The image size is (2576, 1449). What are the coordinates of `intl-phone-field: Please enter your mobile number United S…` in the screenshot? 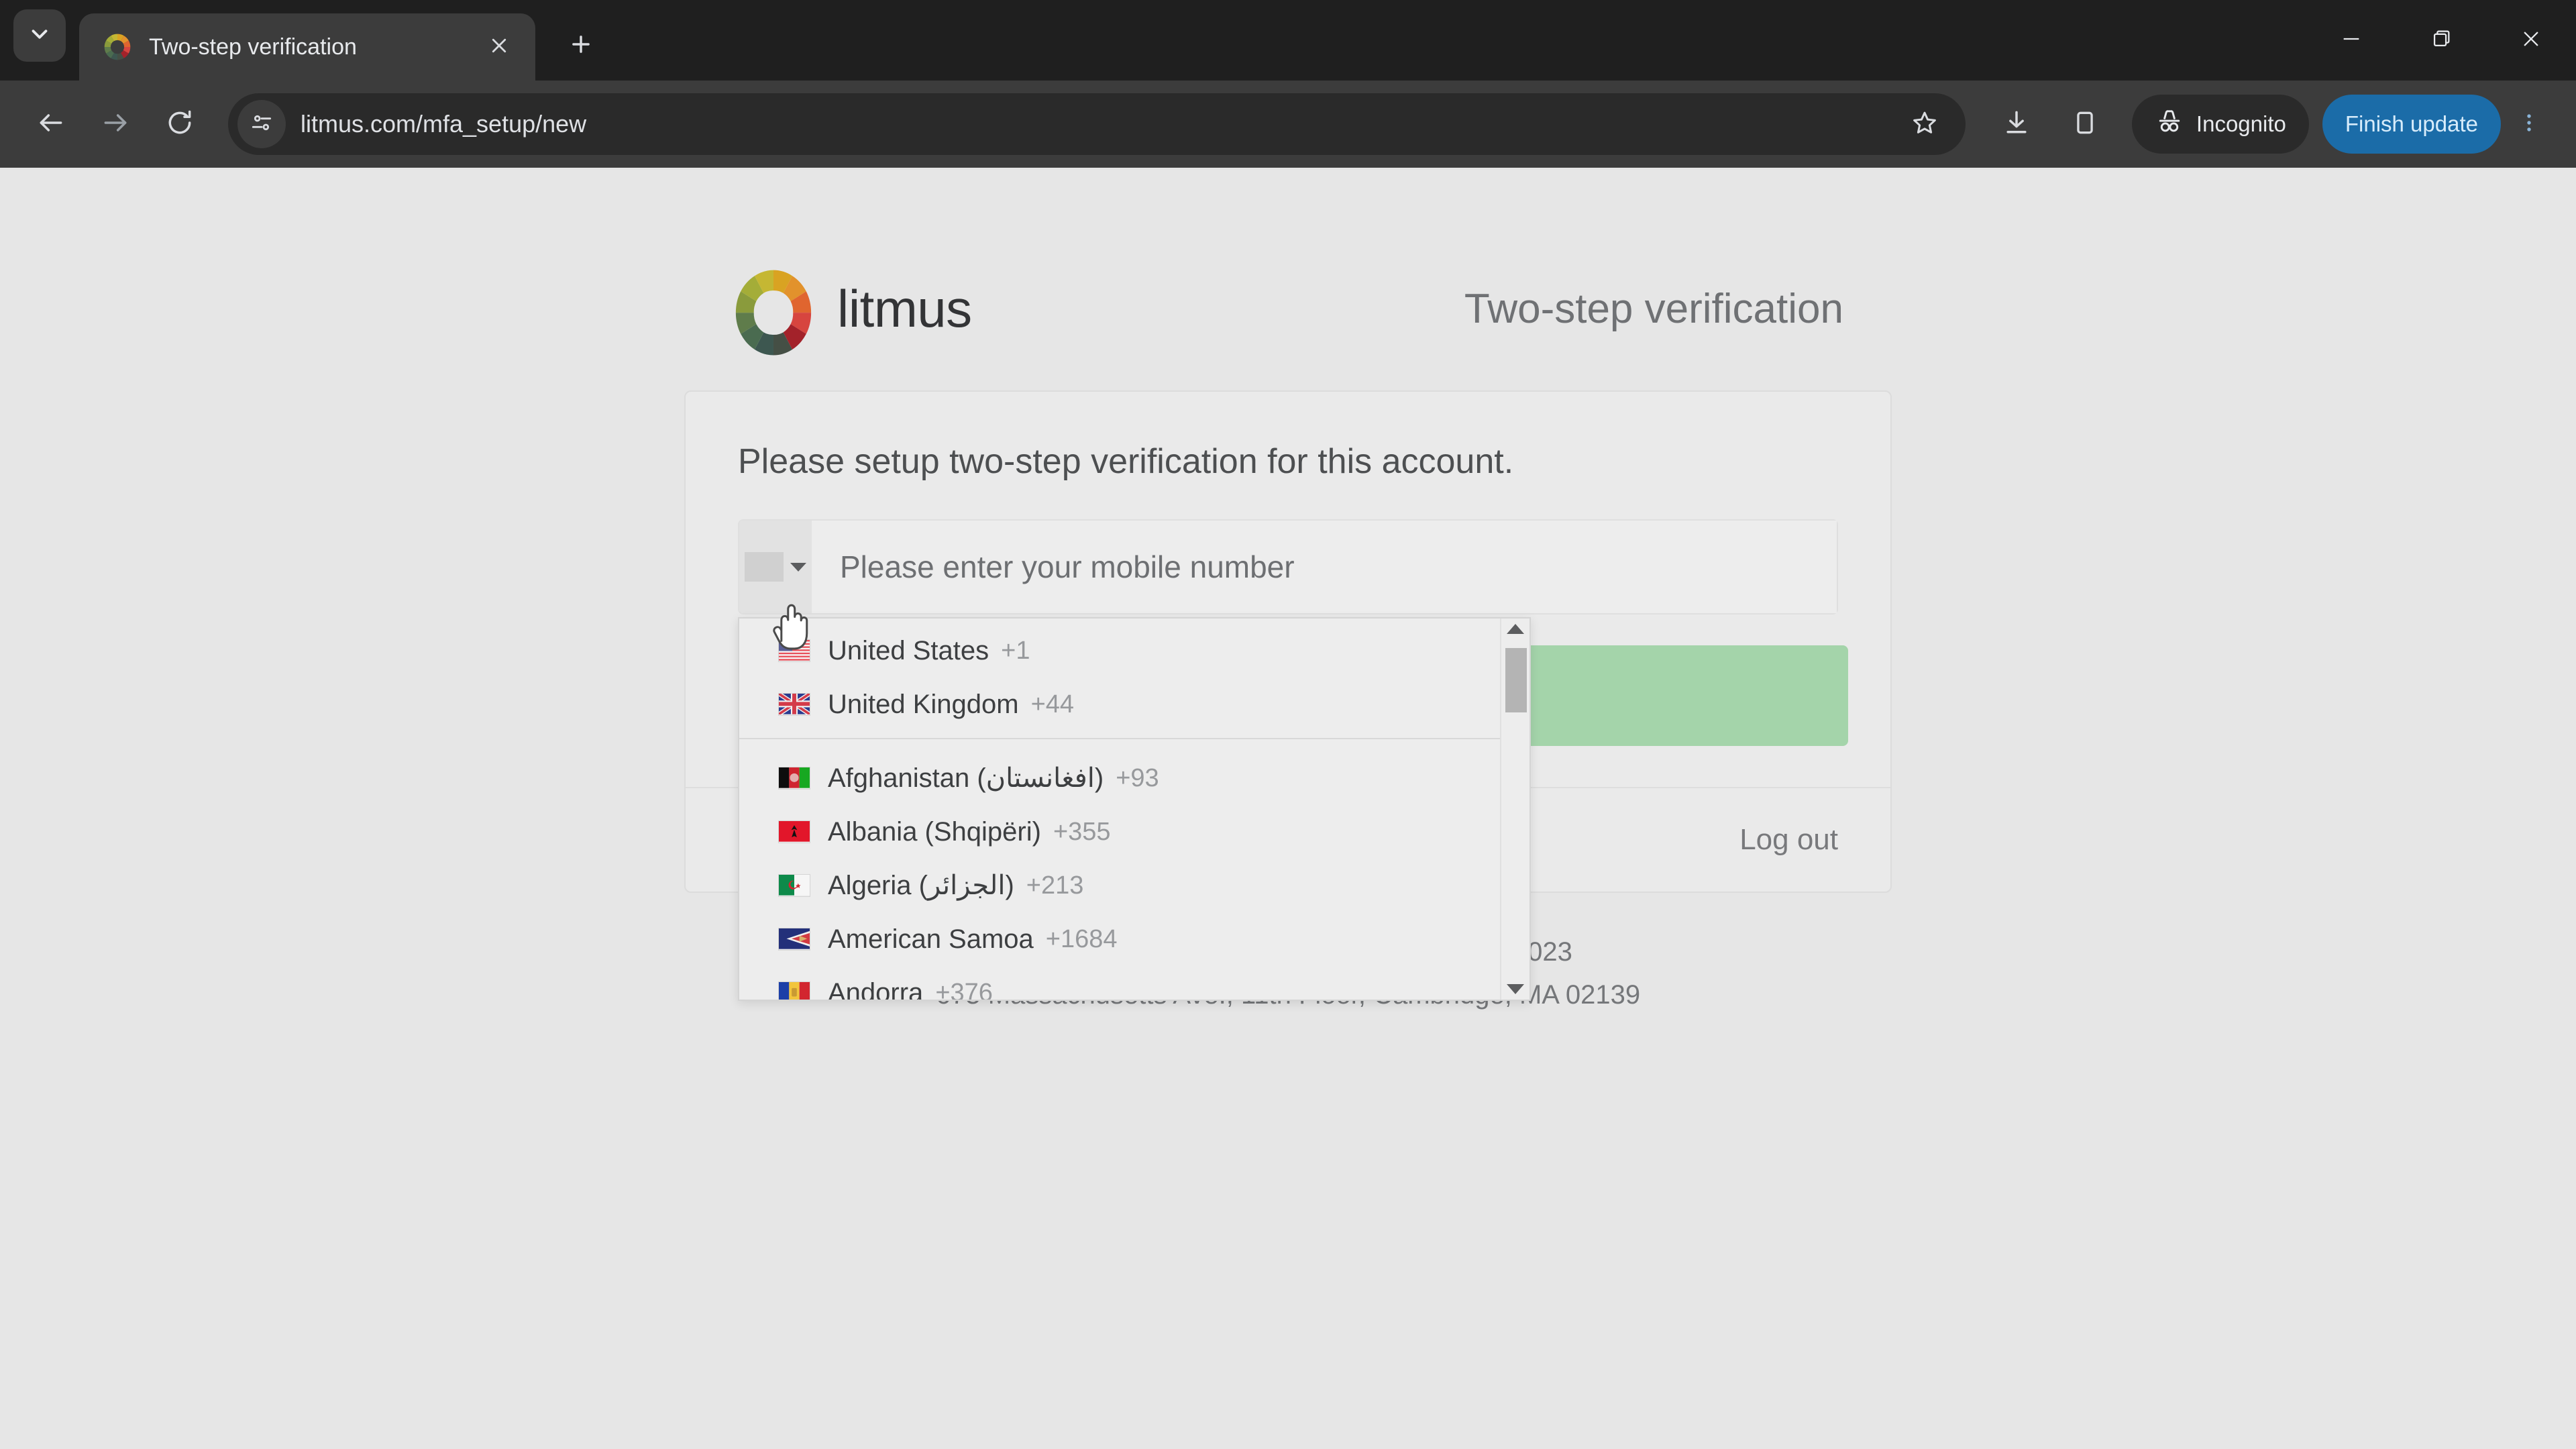 It's located at (1288, 760).